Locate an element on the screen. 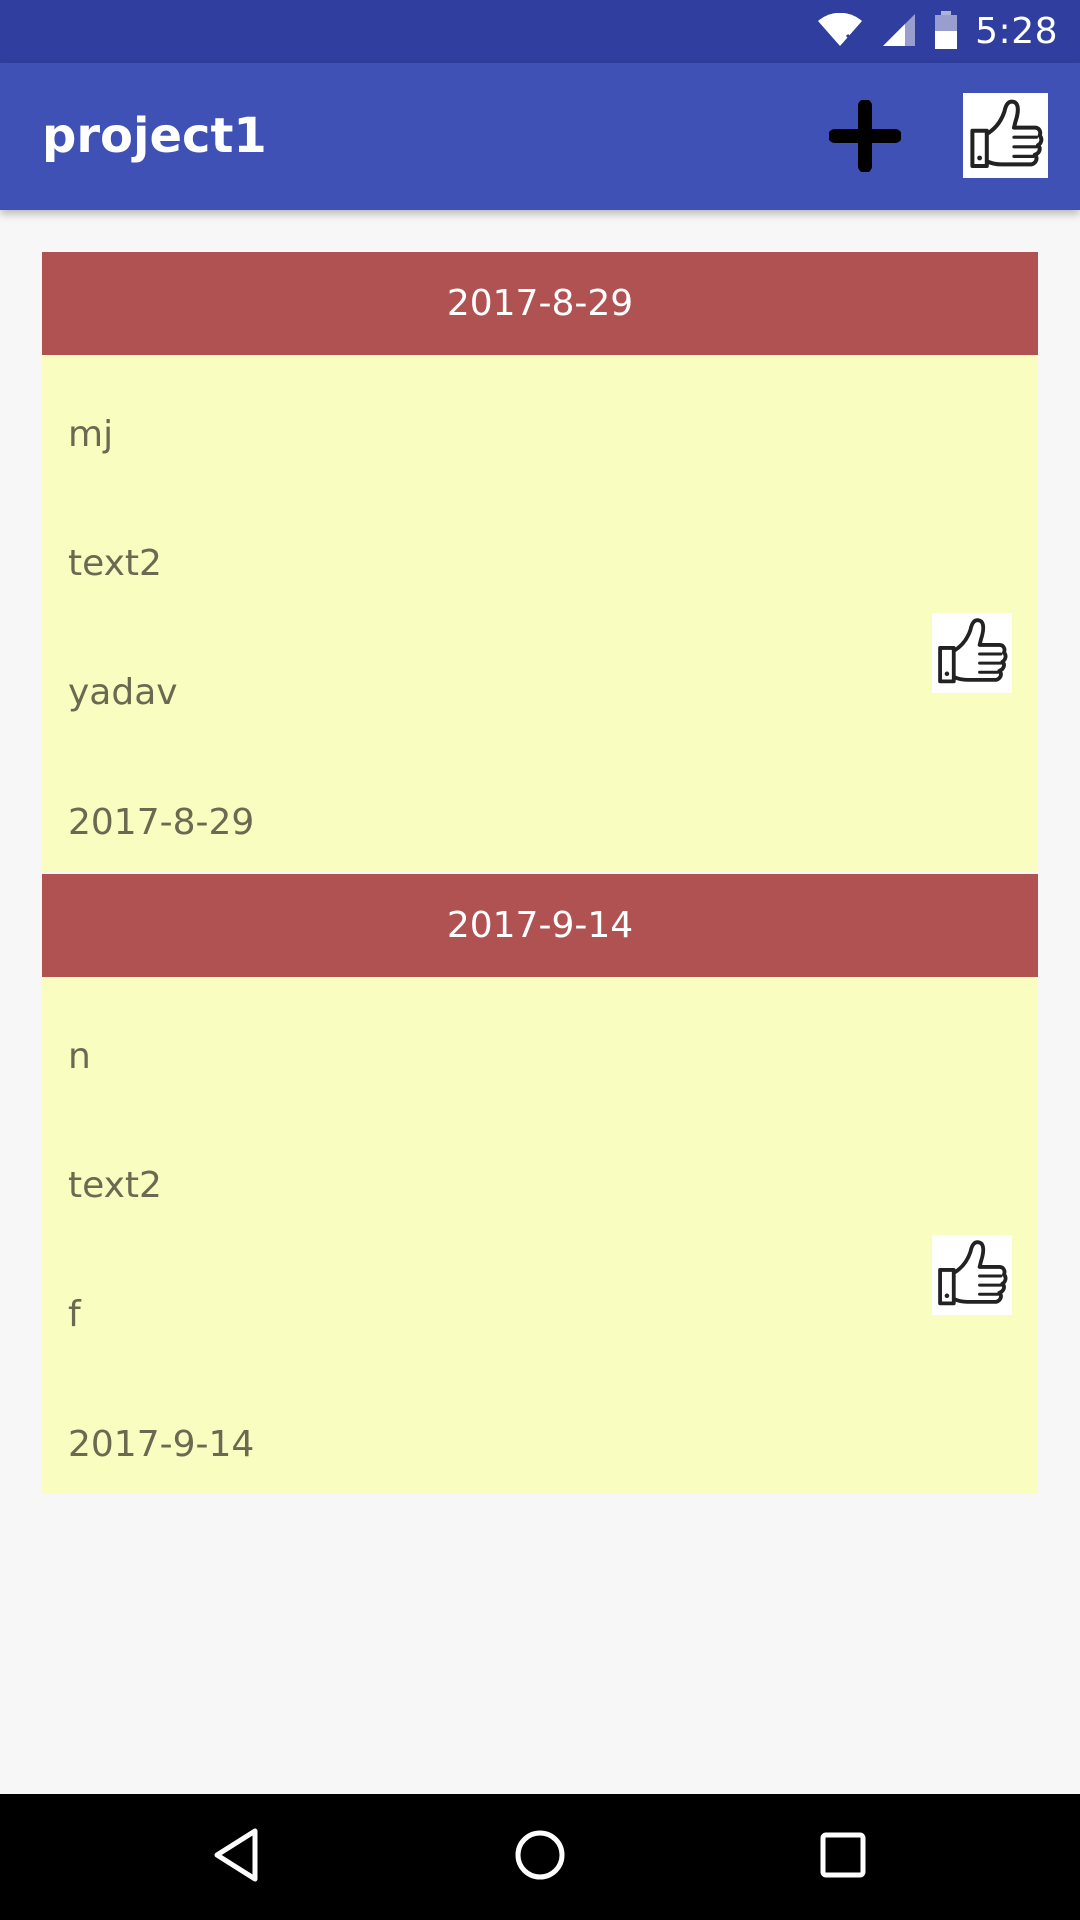 The height and width of the screenshot is (1920, 1080). navigation-bar is located at coordinates (540, 1857).